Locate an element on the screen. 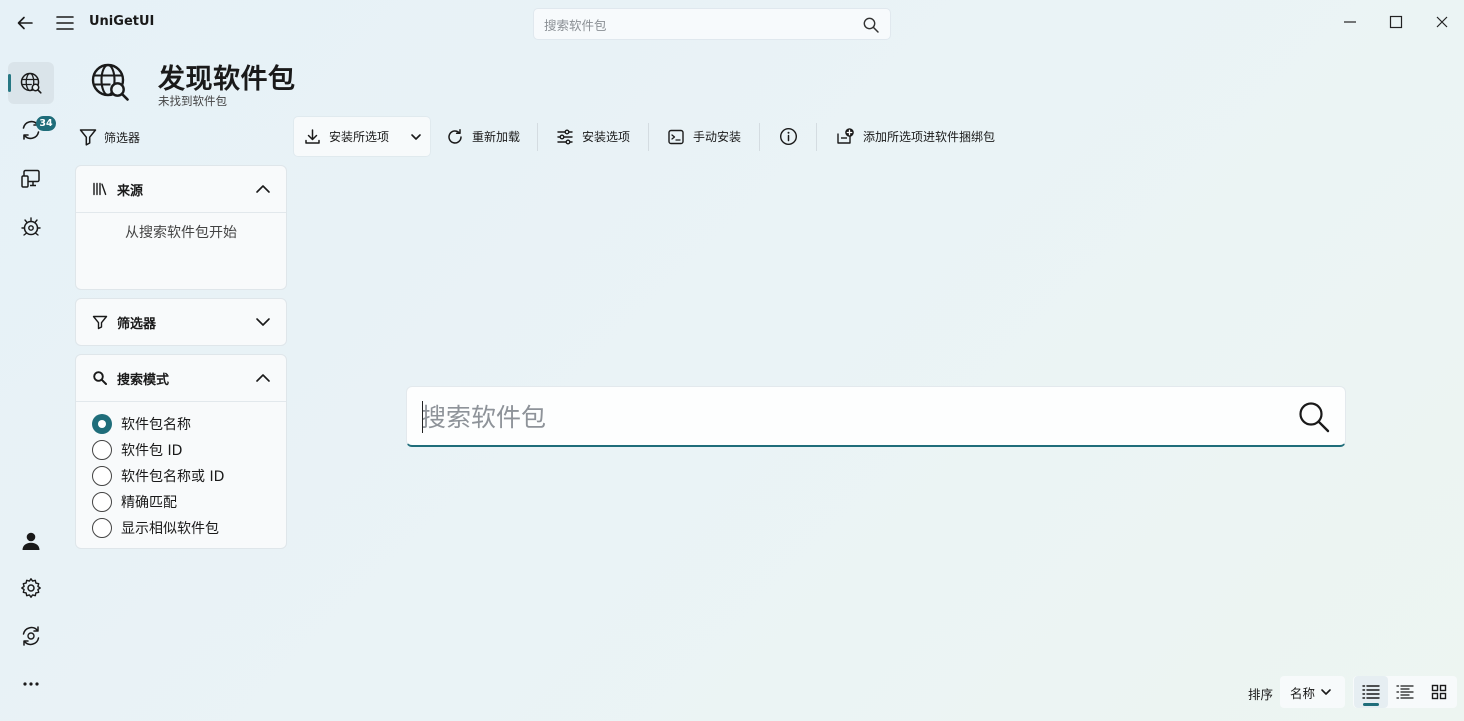  view-grid-button is located at coordinates (1439, 692).